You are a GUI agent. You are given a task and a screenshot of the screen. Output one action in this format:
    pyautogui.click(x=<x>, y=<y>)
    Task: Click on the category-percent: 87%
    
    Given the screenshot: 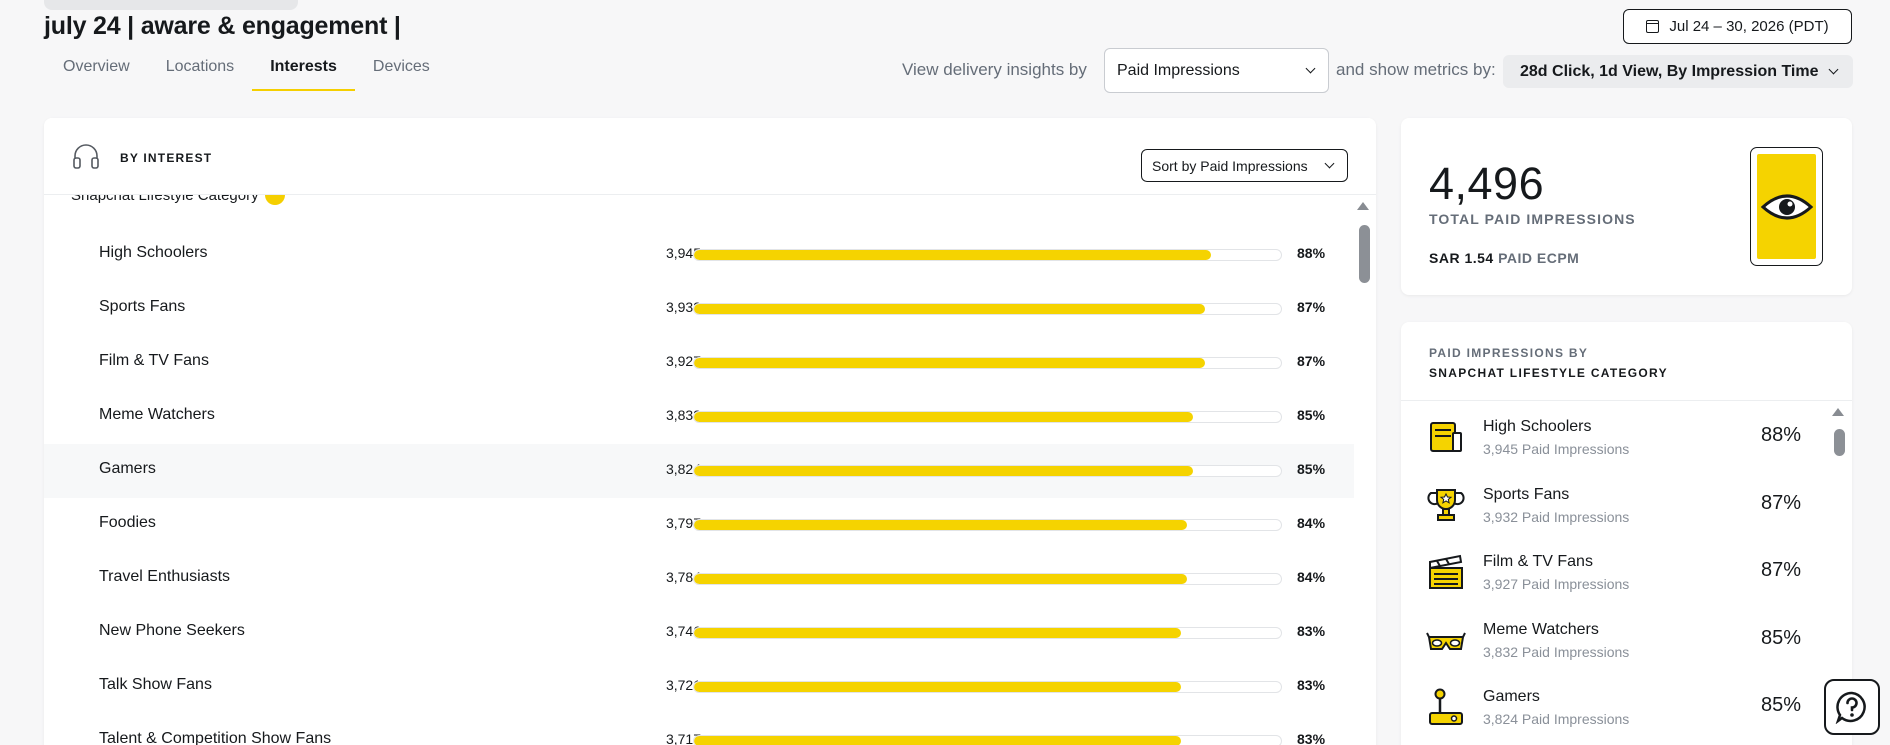 What is the action you would take?
    pyautogui.click(x=1780, y=570)
    